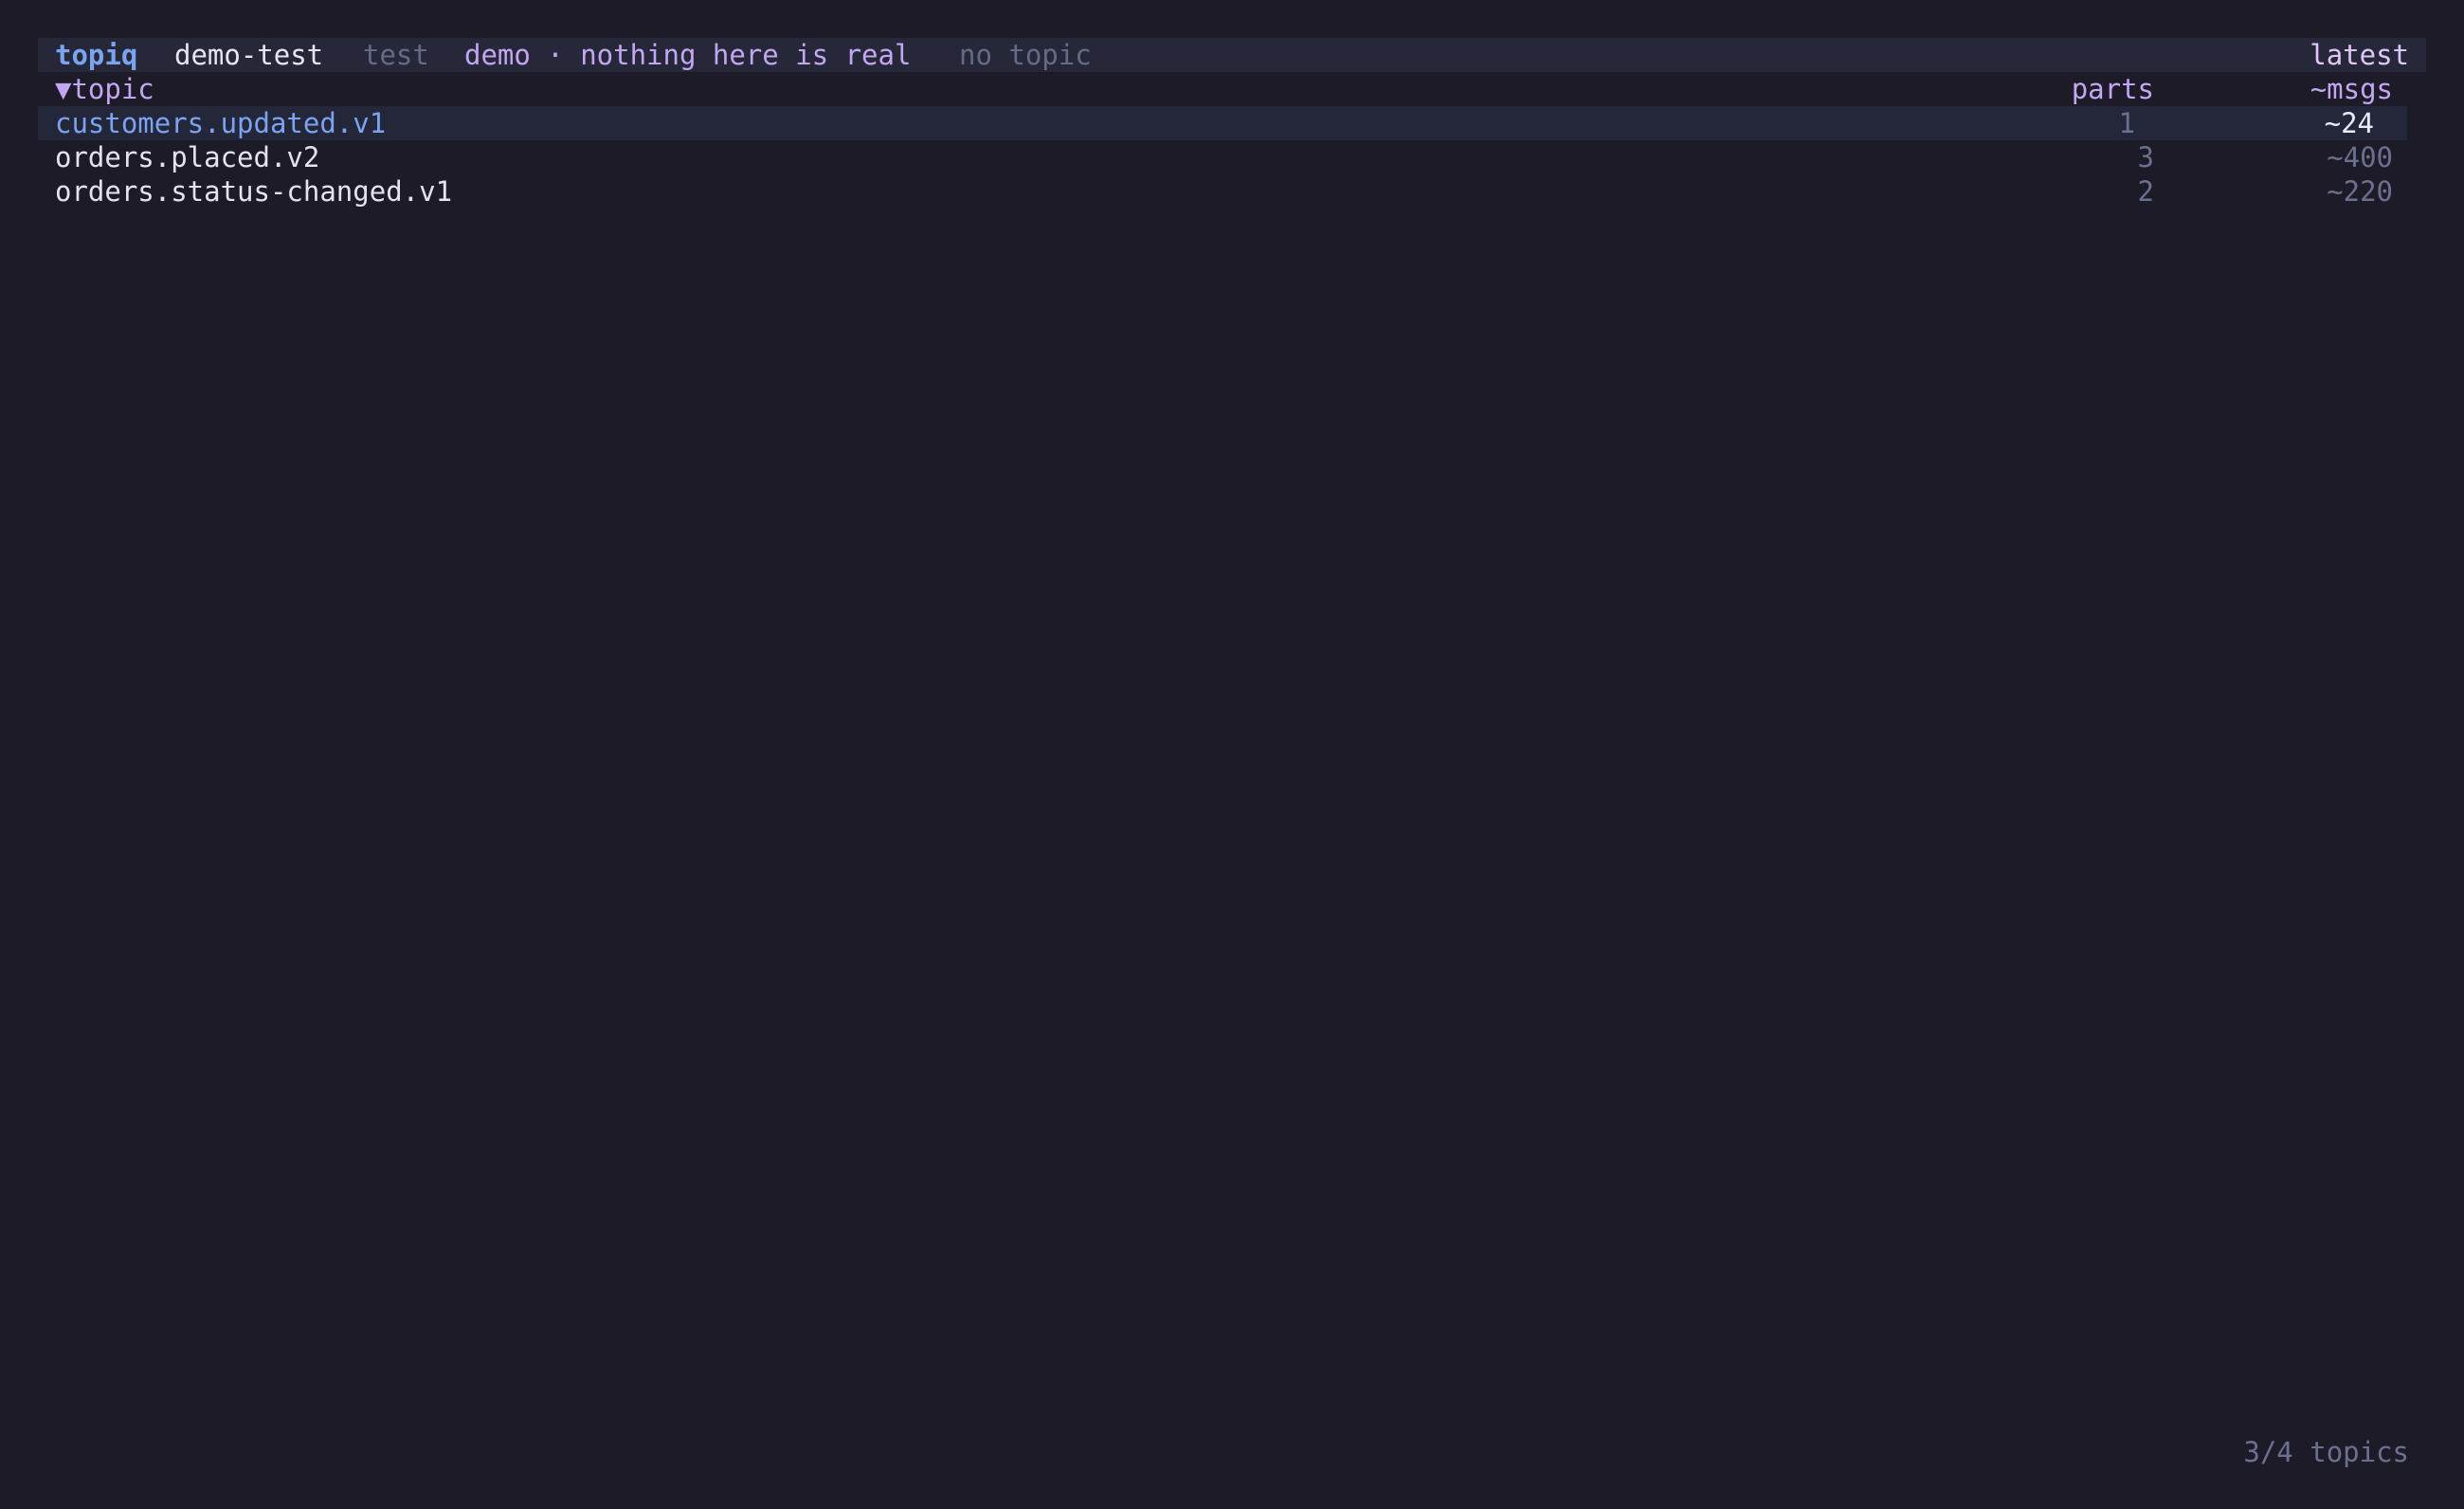 The width and height of the screenshot is (2464, 1509). What do you see at coordinates (249, 55) in the screenshot?
I see `cluster-name: demo-test` at bounding box center [249, 55].